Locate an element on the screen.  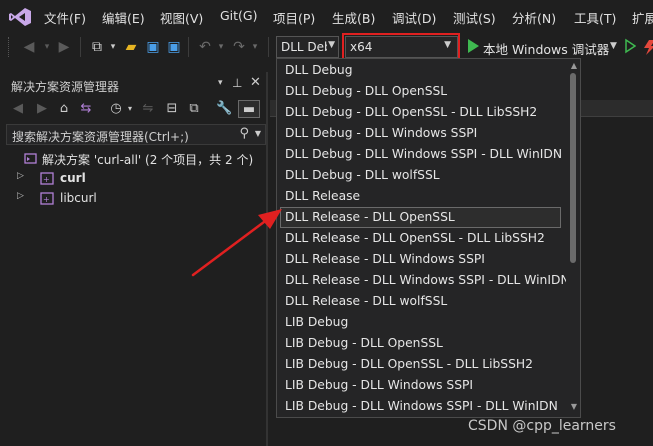
properties-icon: 🔧 is located at coordinates (224, 109).